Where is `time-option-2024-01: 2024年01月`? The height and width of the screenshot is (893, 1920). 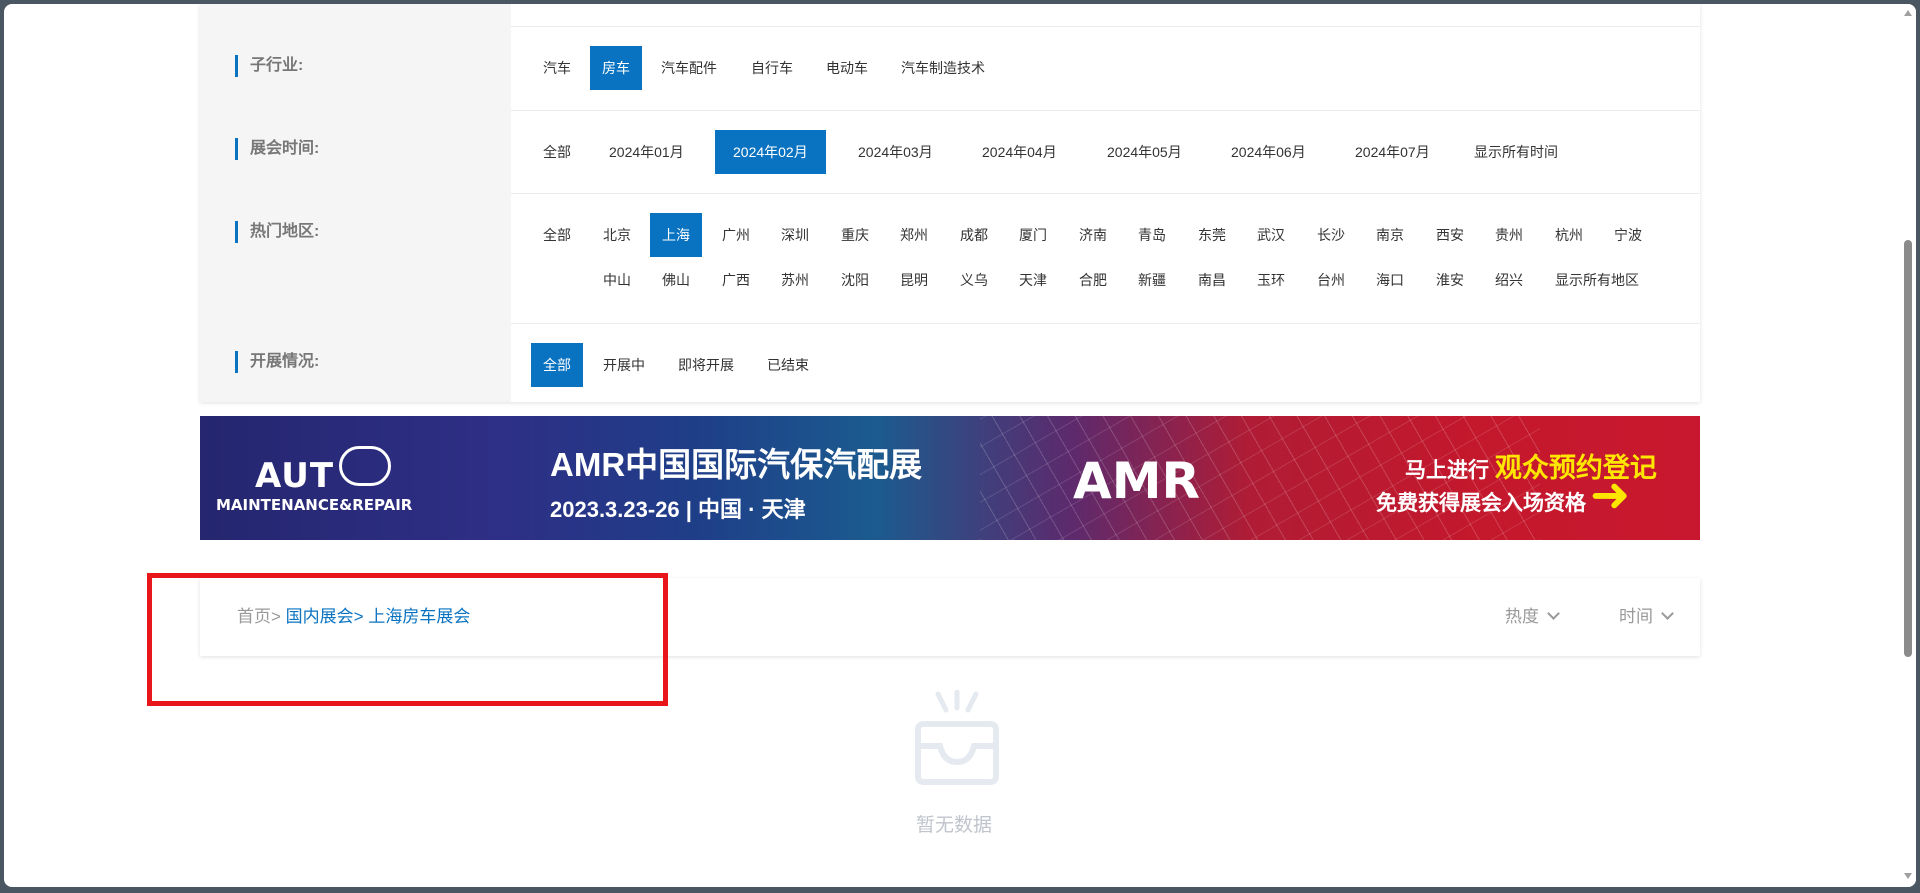
time-option-2024-01: 2024年01月 is located at coordinates (646, 152).